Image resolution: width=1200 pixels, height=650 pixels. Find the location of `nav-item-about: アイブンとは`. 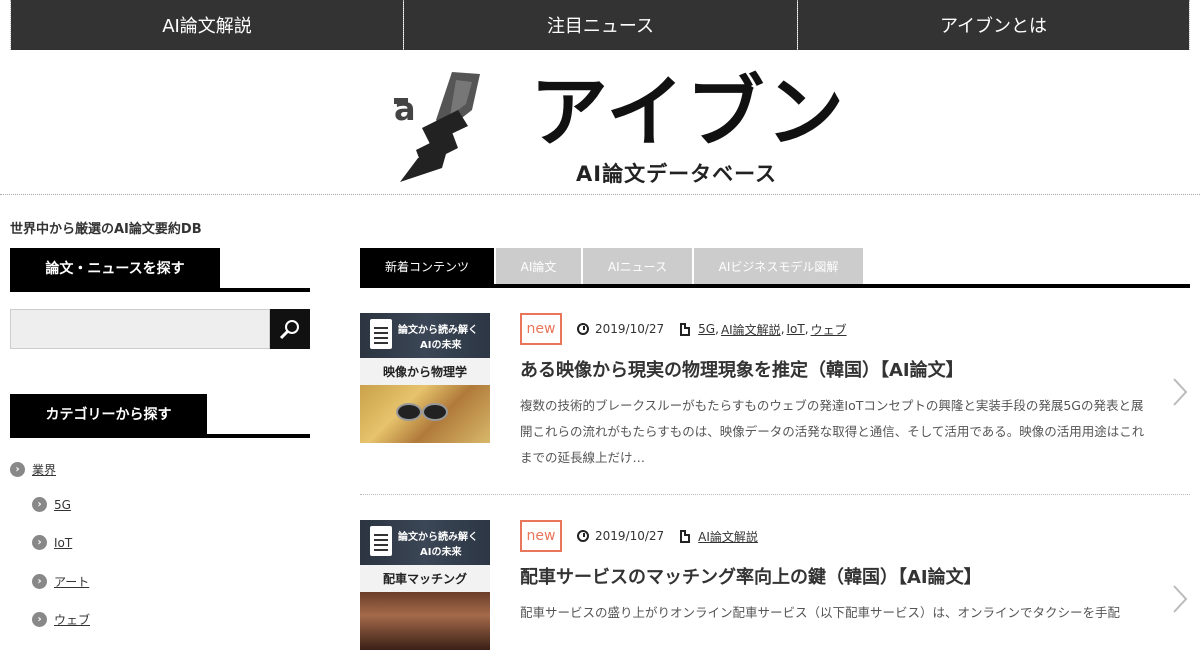

nav-item-about: アイブンとは is located at coordinates (993, 25).